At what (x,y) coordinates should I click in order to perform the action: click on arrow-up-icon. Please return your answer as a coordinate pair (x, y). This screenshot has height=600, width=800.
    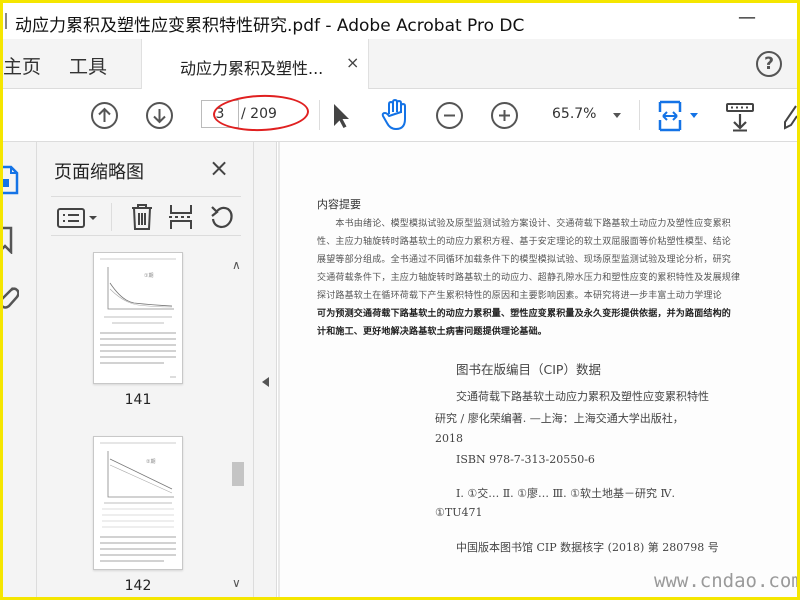
    Looking at the image, I should click on (104, 114).